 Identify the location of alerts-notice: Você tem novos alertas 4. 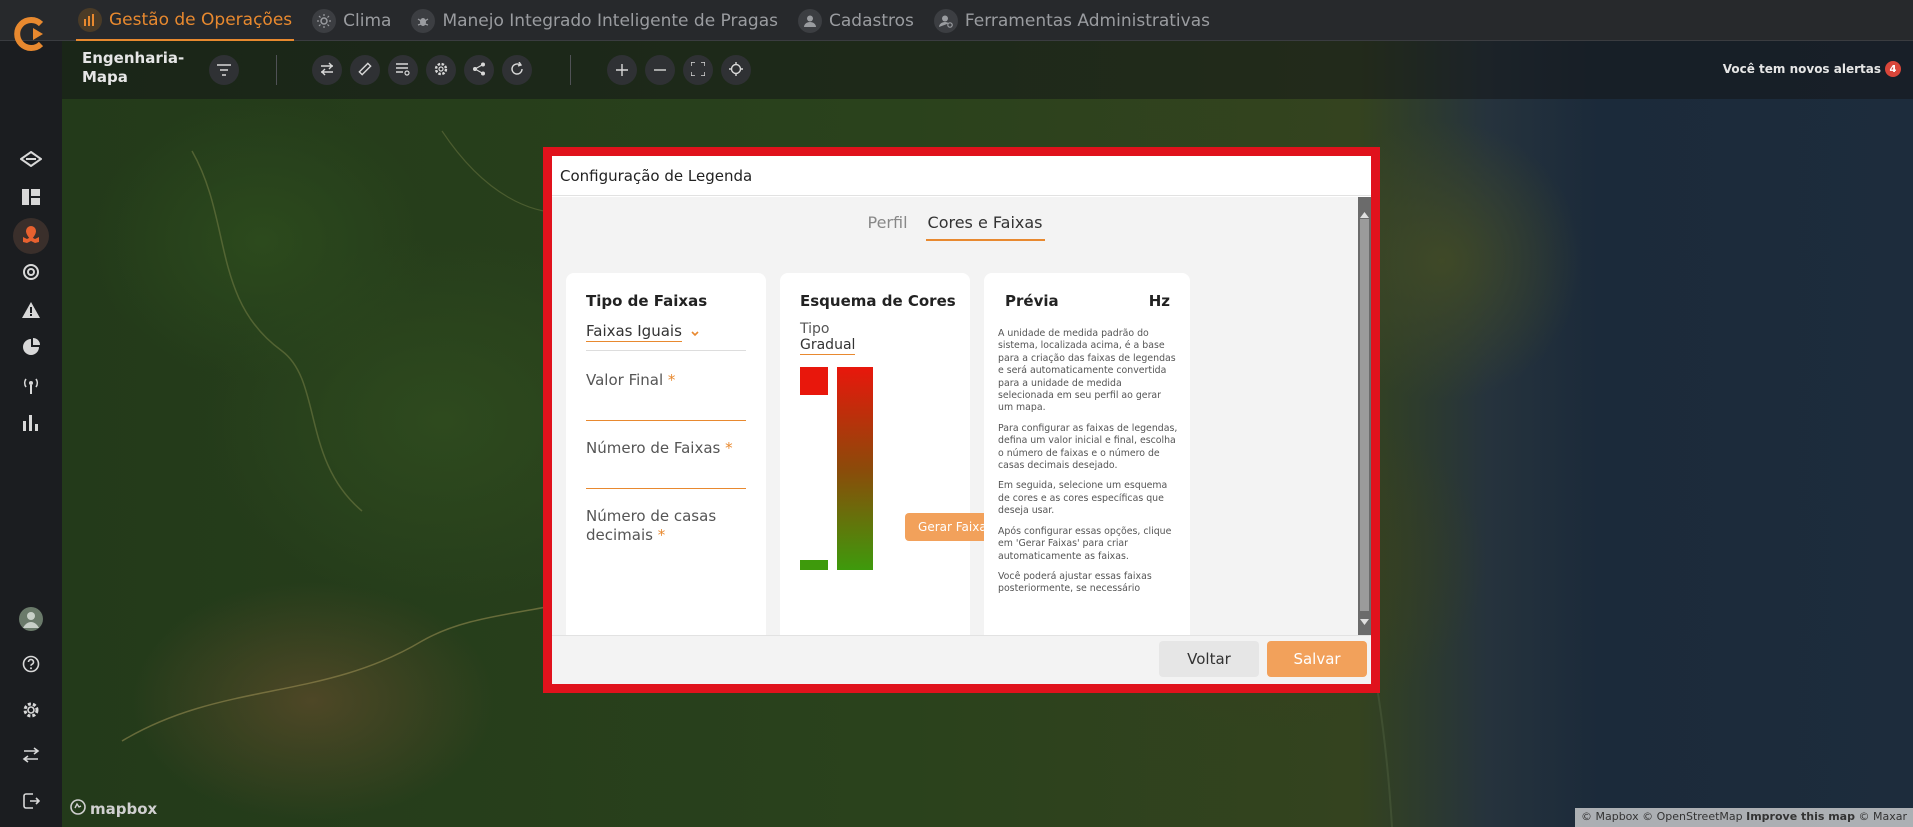
(1812, 69).